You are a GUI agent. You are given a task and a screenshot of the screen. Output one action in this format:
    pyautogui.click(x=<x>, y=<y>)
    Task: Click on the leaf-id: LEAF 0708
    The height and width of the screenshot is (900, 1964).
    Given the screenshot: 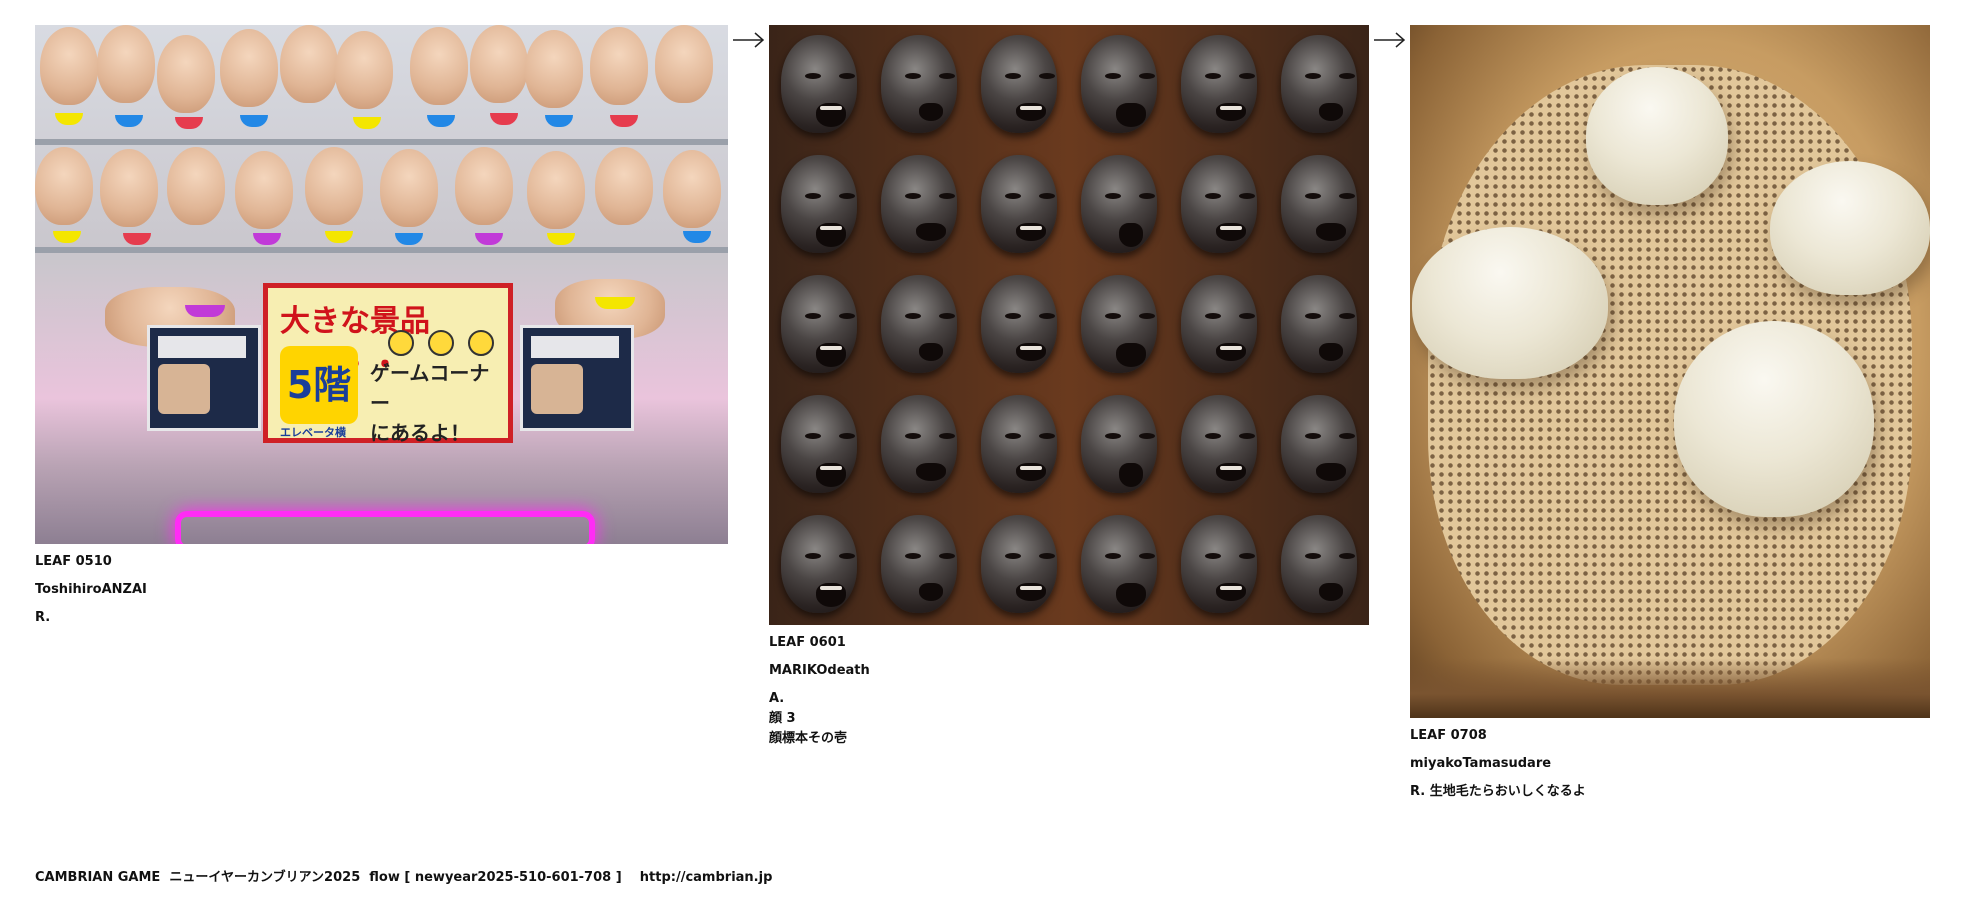 What is the action you would take?
    pyautogui.click(x=1448, y=735)
    